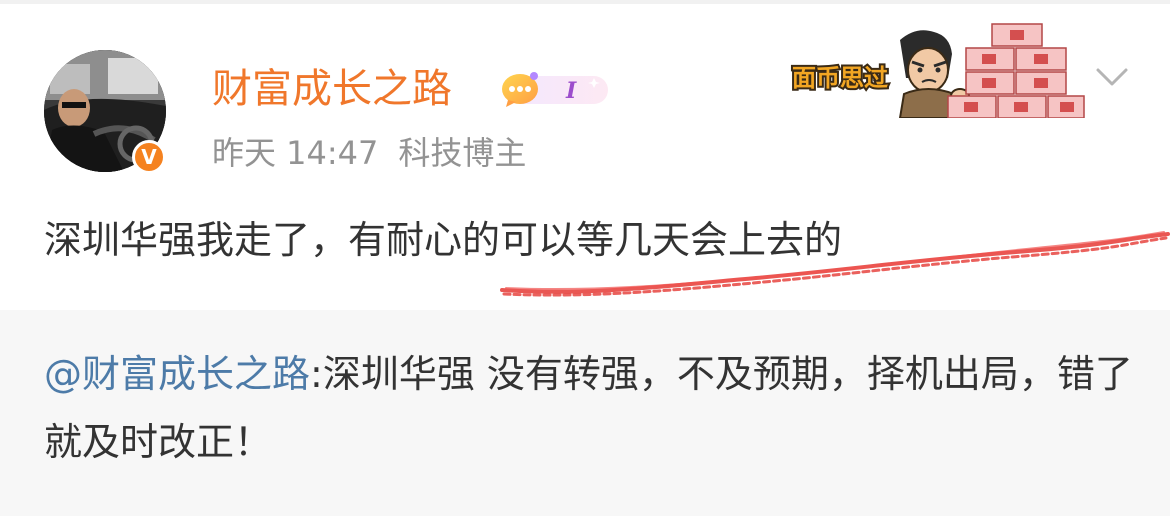  What do you see at coordinates (938, 68) in the screenshot?
I see `money-stack-sticker-icon: 面币思过` at bounding box center [938, 68].